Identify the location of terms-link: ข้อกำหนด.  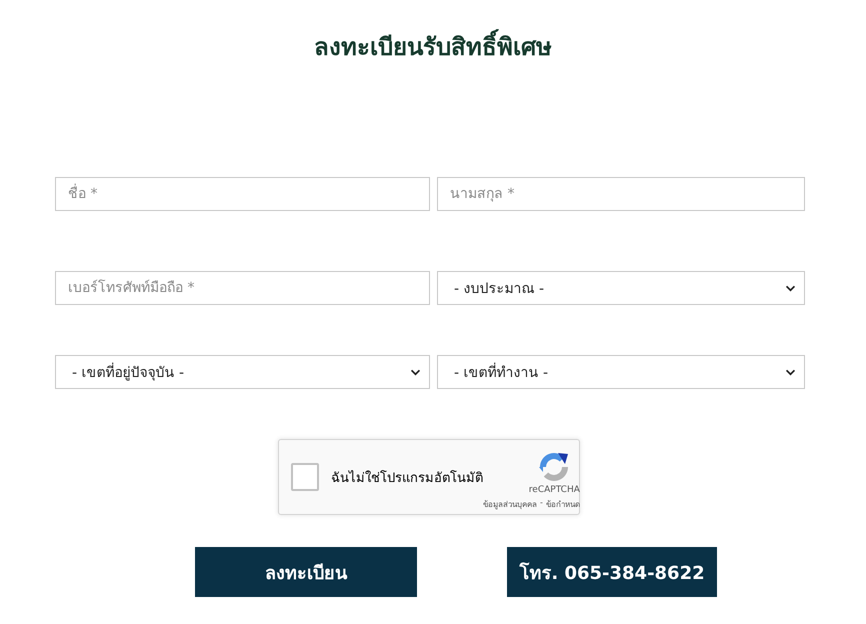
(563, 504).